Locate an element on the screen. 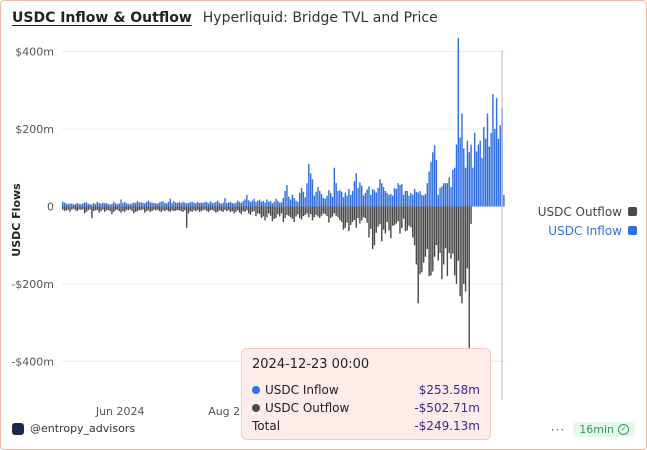  tooltip-label-outflow: USDC Outflow is located at coordinates (307, 408).